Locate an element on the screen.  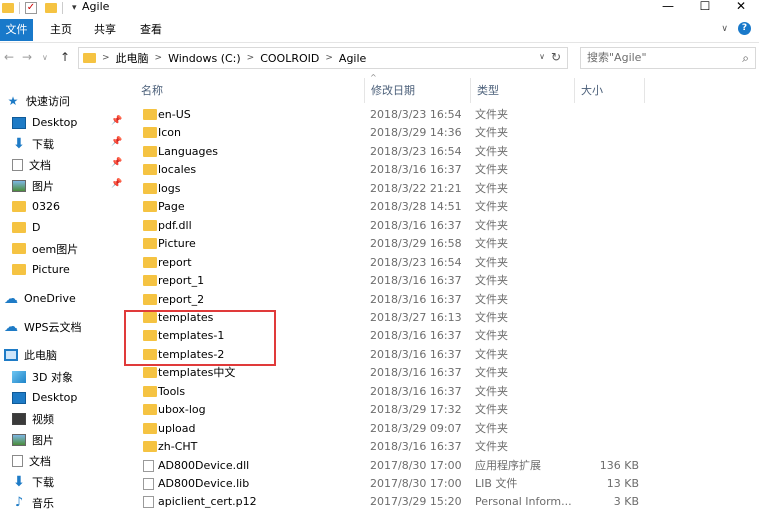
breadcrumb-agile: Agile is located at coordinates (352, 58).